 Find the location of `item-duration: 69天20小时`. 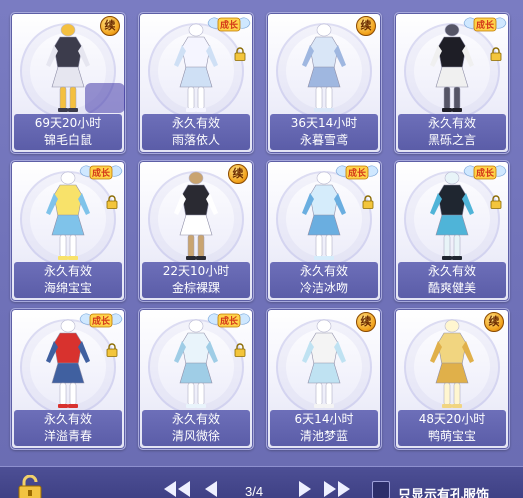

item-duration: 69天20小时 is located at coordinates (68, 123).